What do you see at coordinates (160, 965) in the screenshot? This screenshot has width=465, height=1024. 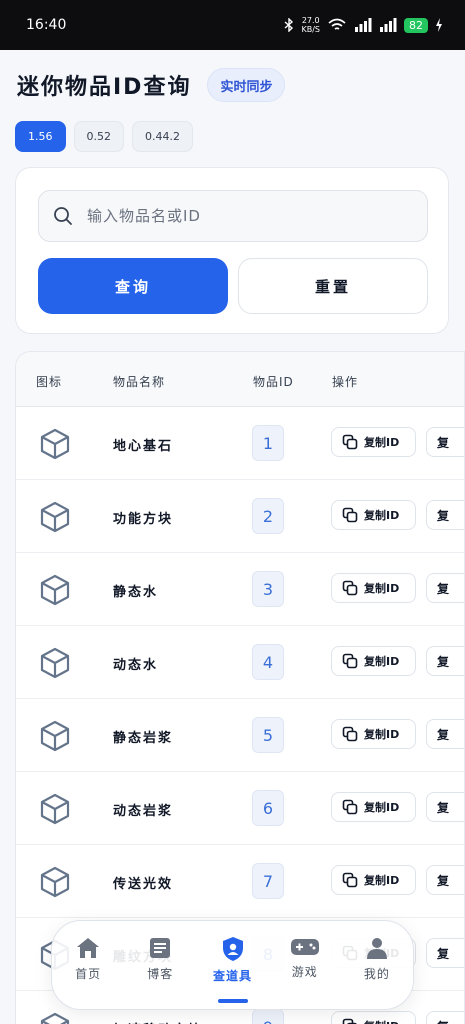 I see `nav-item-blog: 博客` at bounding box center [160, 965].